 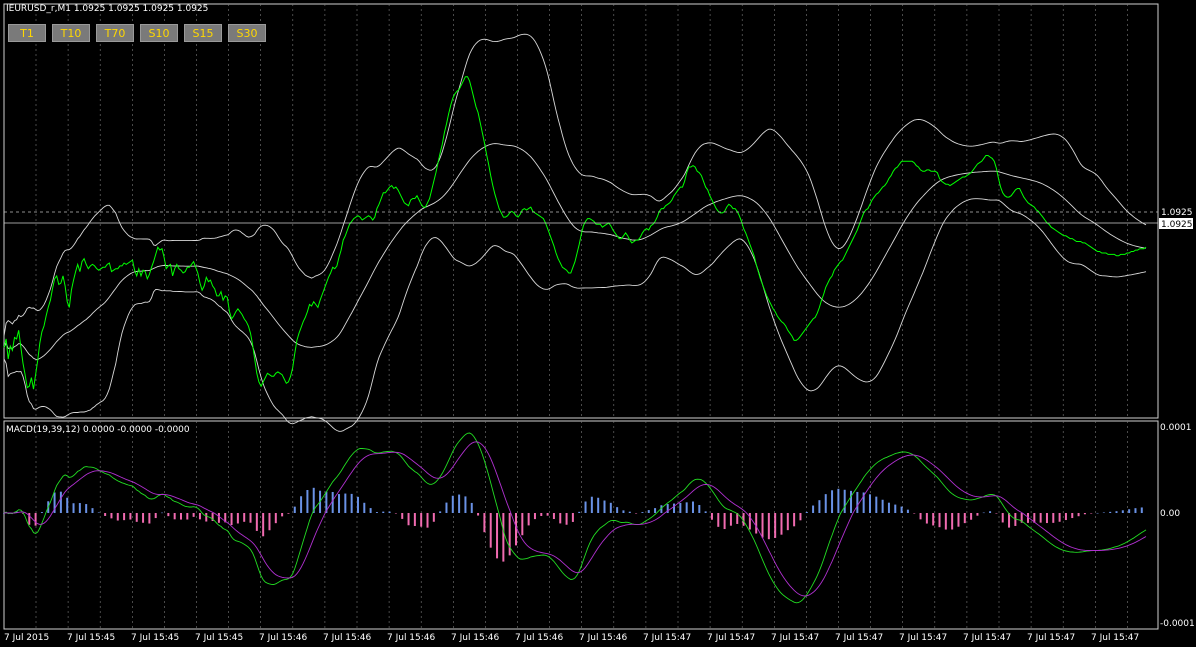 I want to click on timeframe-button-s30: S30, so click(x=247, y=33).